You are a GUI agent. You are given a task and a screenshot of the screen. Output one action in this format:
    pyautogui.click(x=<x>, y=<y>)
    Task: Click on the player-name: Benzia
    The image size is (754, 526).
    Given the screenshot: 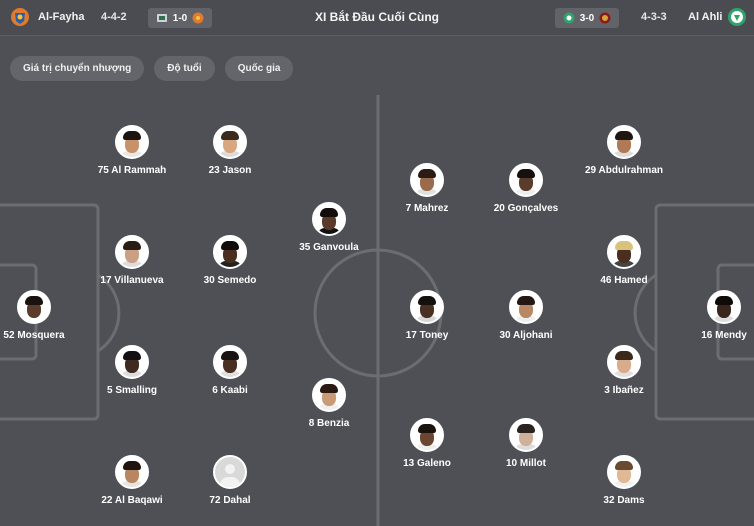 What is the action you would take?
    pyautogui.click(x=333, y=423)
    